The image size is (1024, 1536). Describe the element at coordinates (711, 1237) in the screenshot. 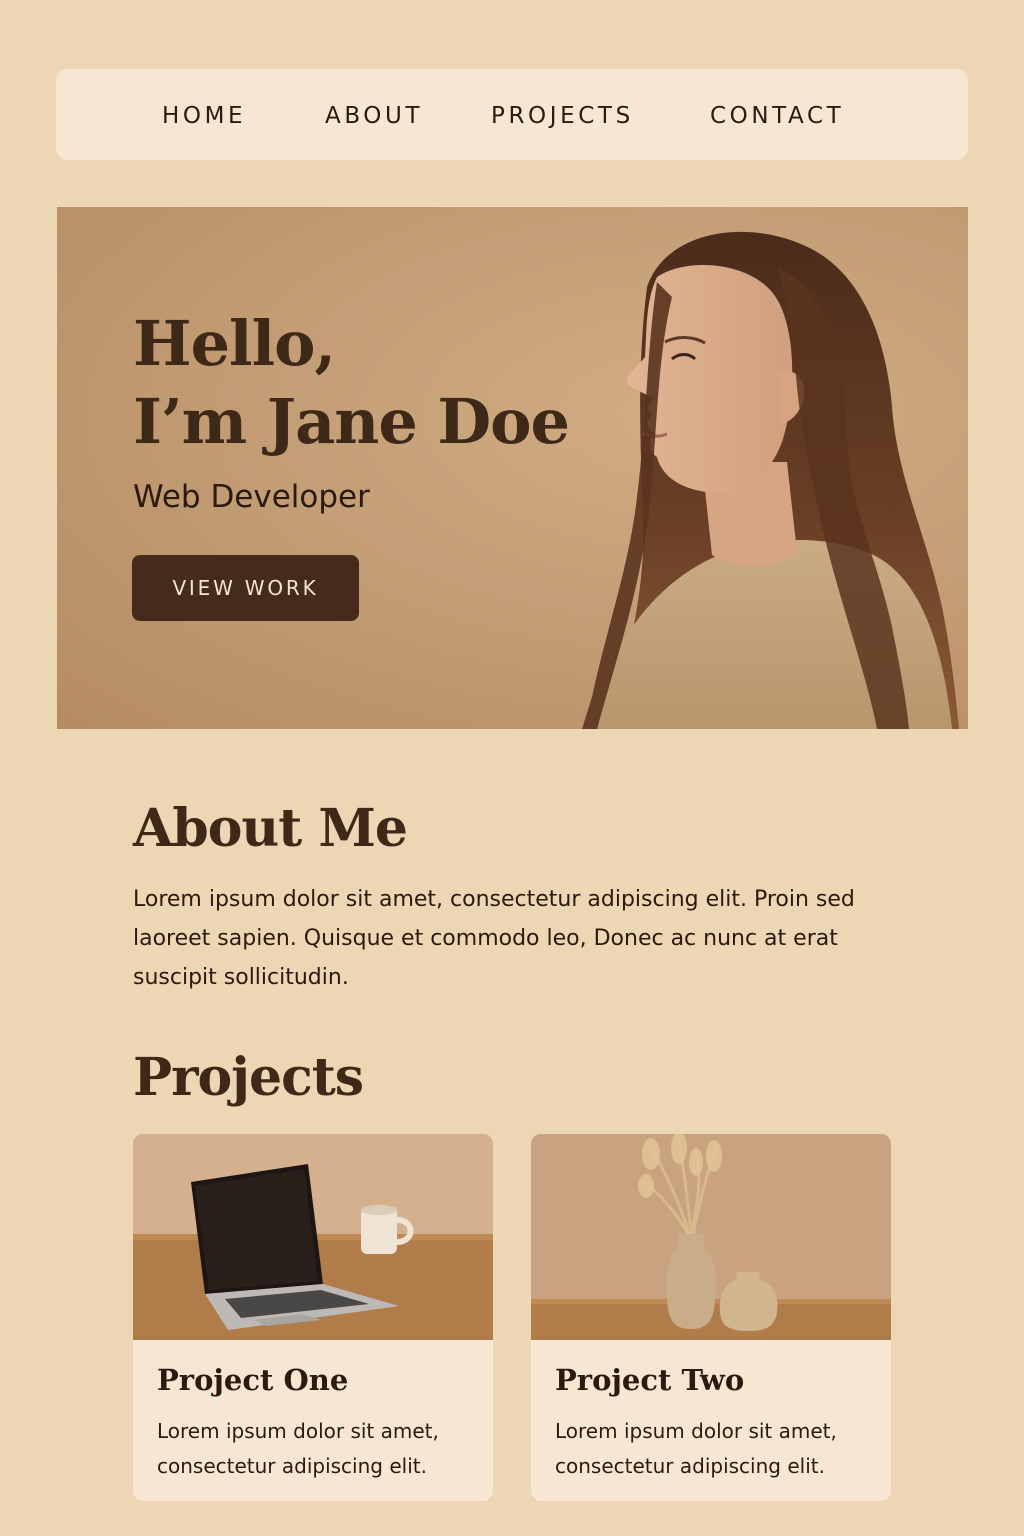

I see `vases-photo-icon` at that location.